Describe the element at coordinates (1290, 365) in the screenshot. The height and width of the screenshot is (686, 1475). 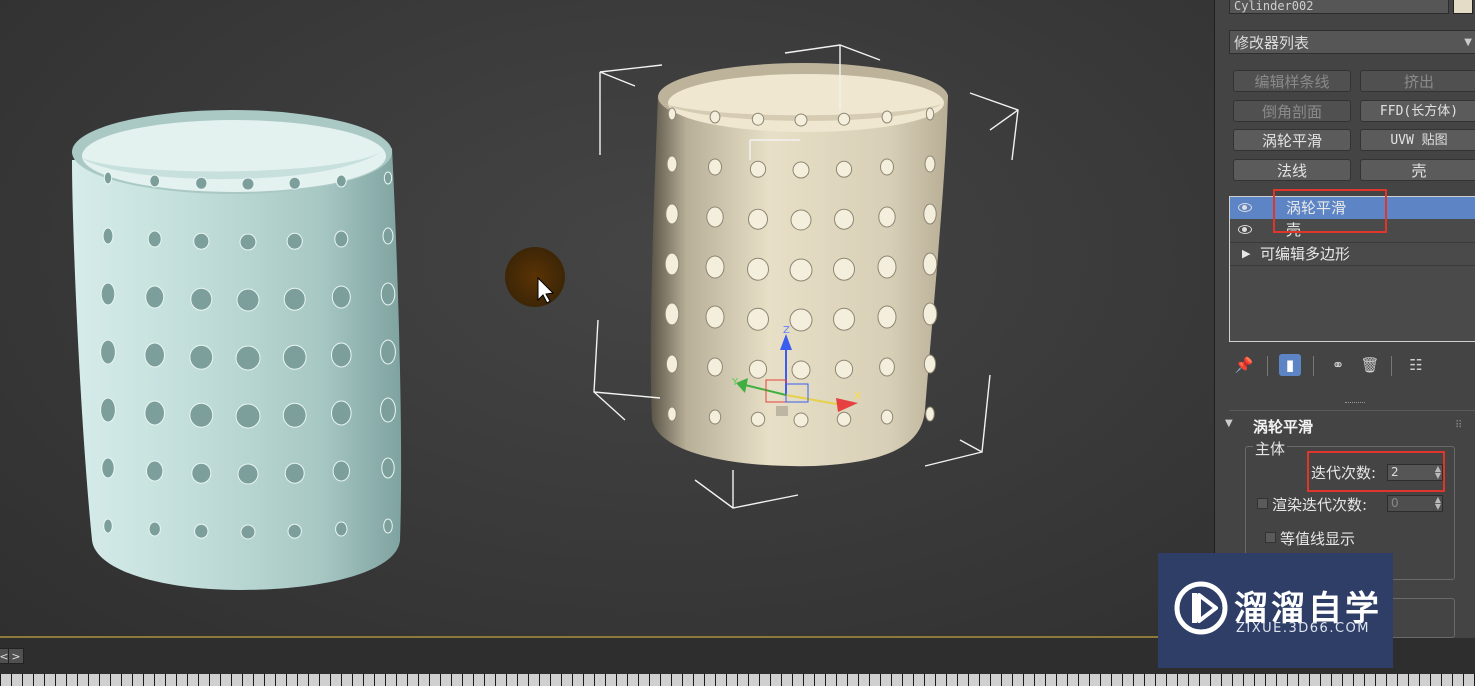
I see `show-end-result-icon: ▮` at that location.